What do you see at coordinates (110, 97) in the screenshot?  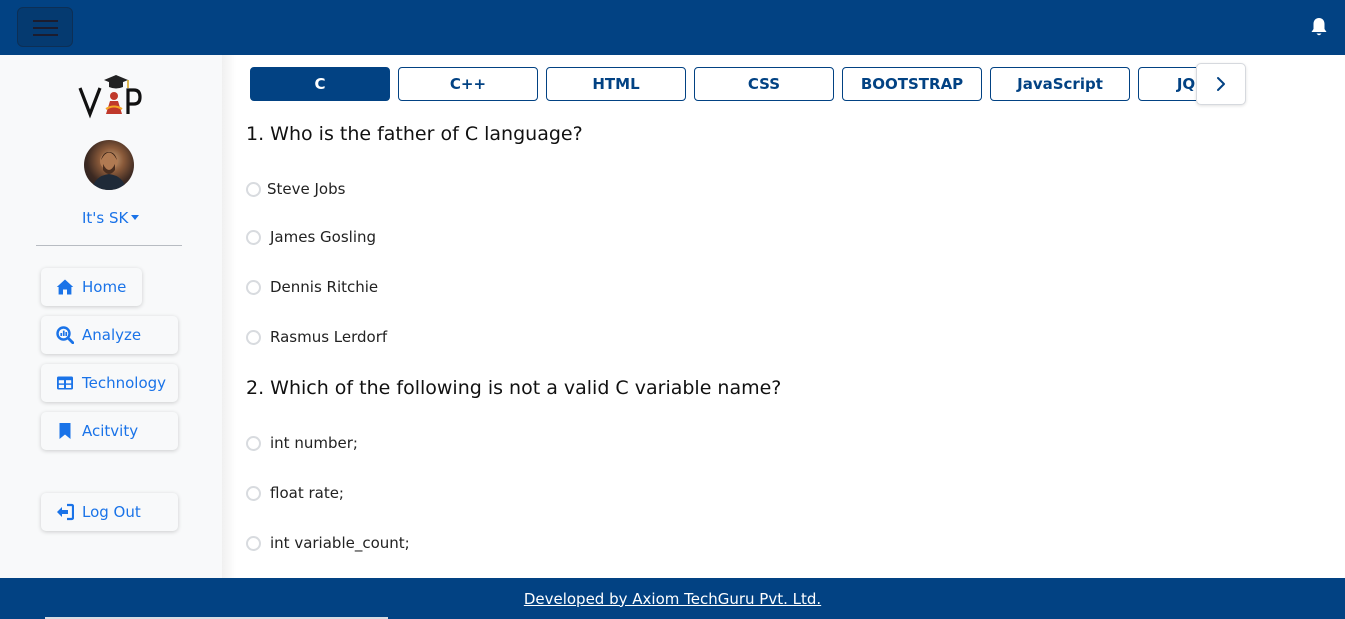 I see `vip-logo` at bounding box center [110, 97].